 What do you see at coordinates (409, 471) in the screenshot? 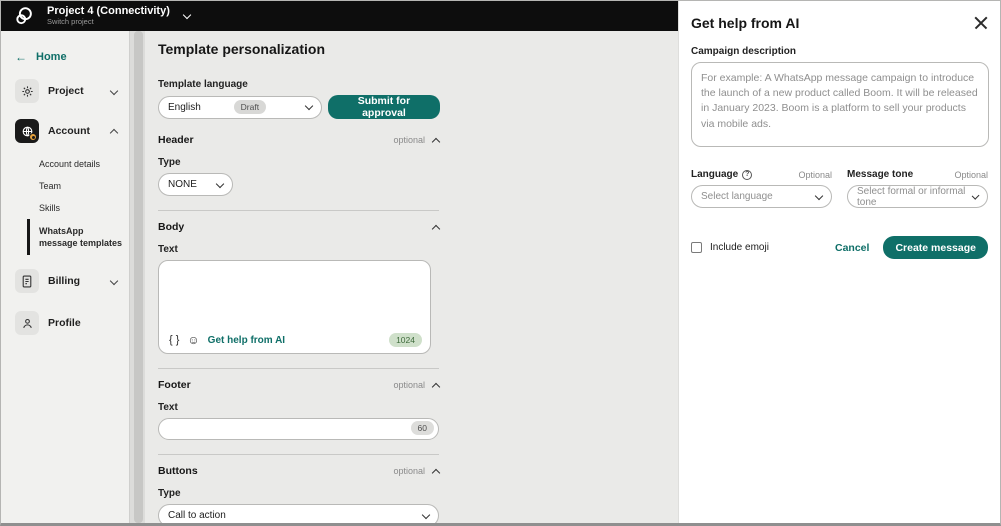
I see `buttons-optional-label: optional` at bounding box center [409, 471].